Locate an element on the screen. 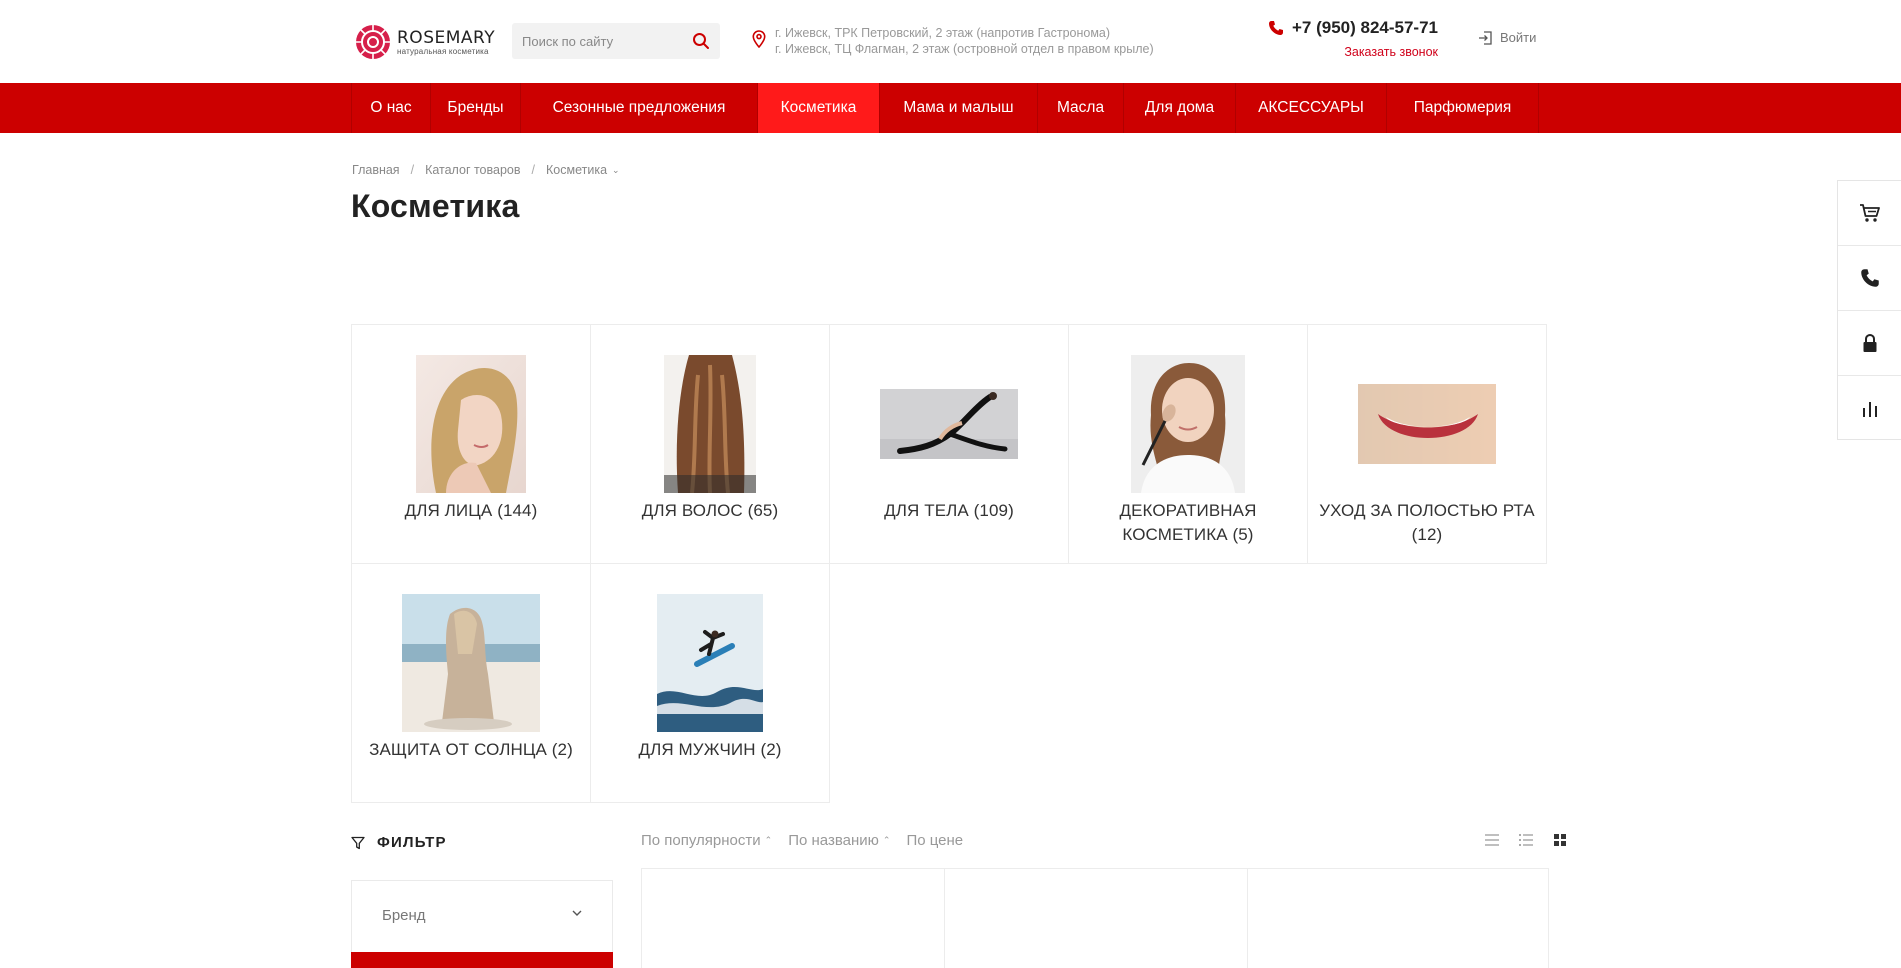  rose-logo-icon is located at coordinates (373, 42).